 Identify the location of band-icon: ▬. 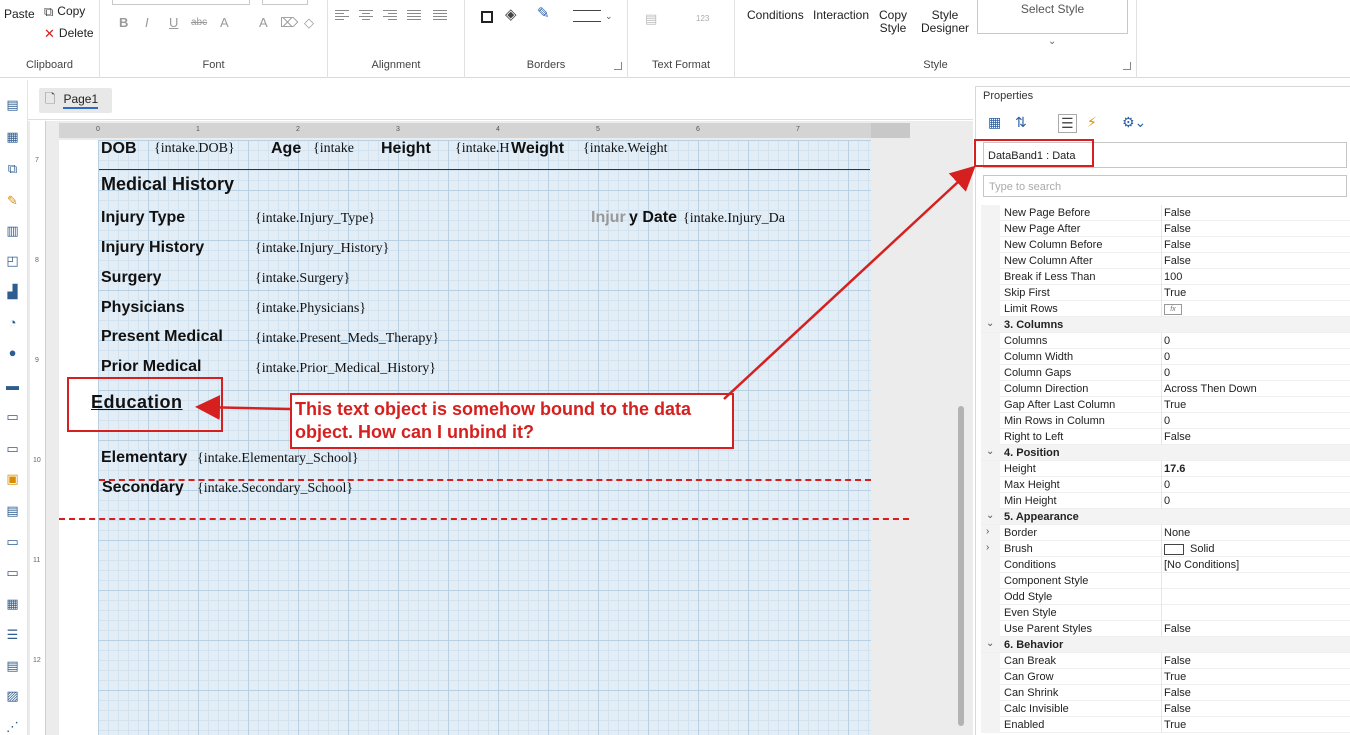
(12, 385).